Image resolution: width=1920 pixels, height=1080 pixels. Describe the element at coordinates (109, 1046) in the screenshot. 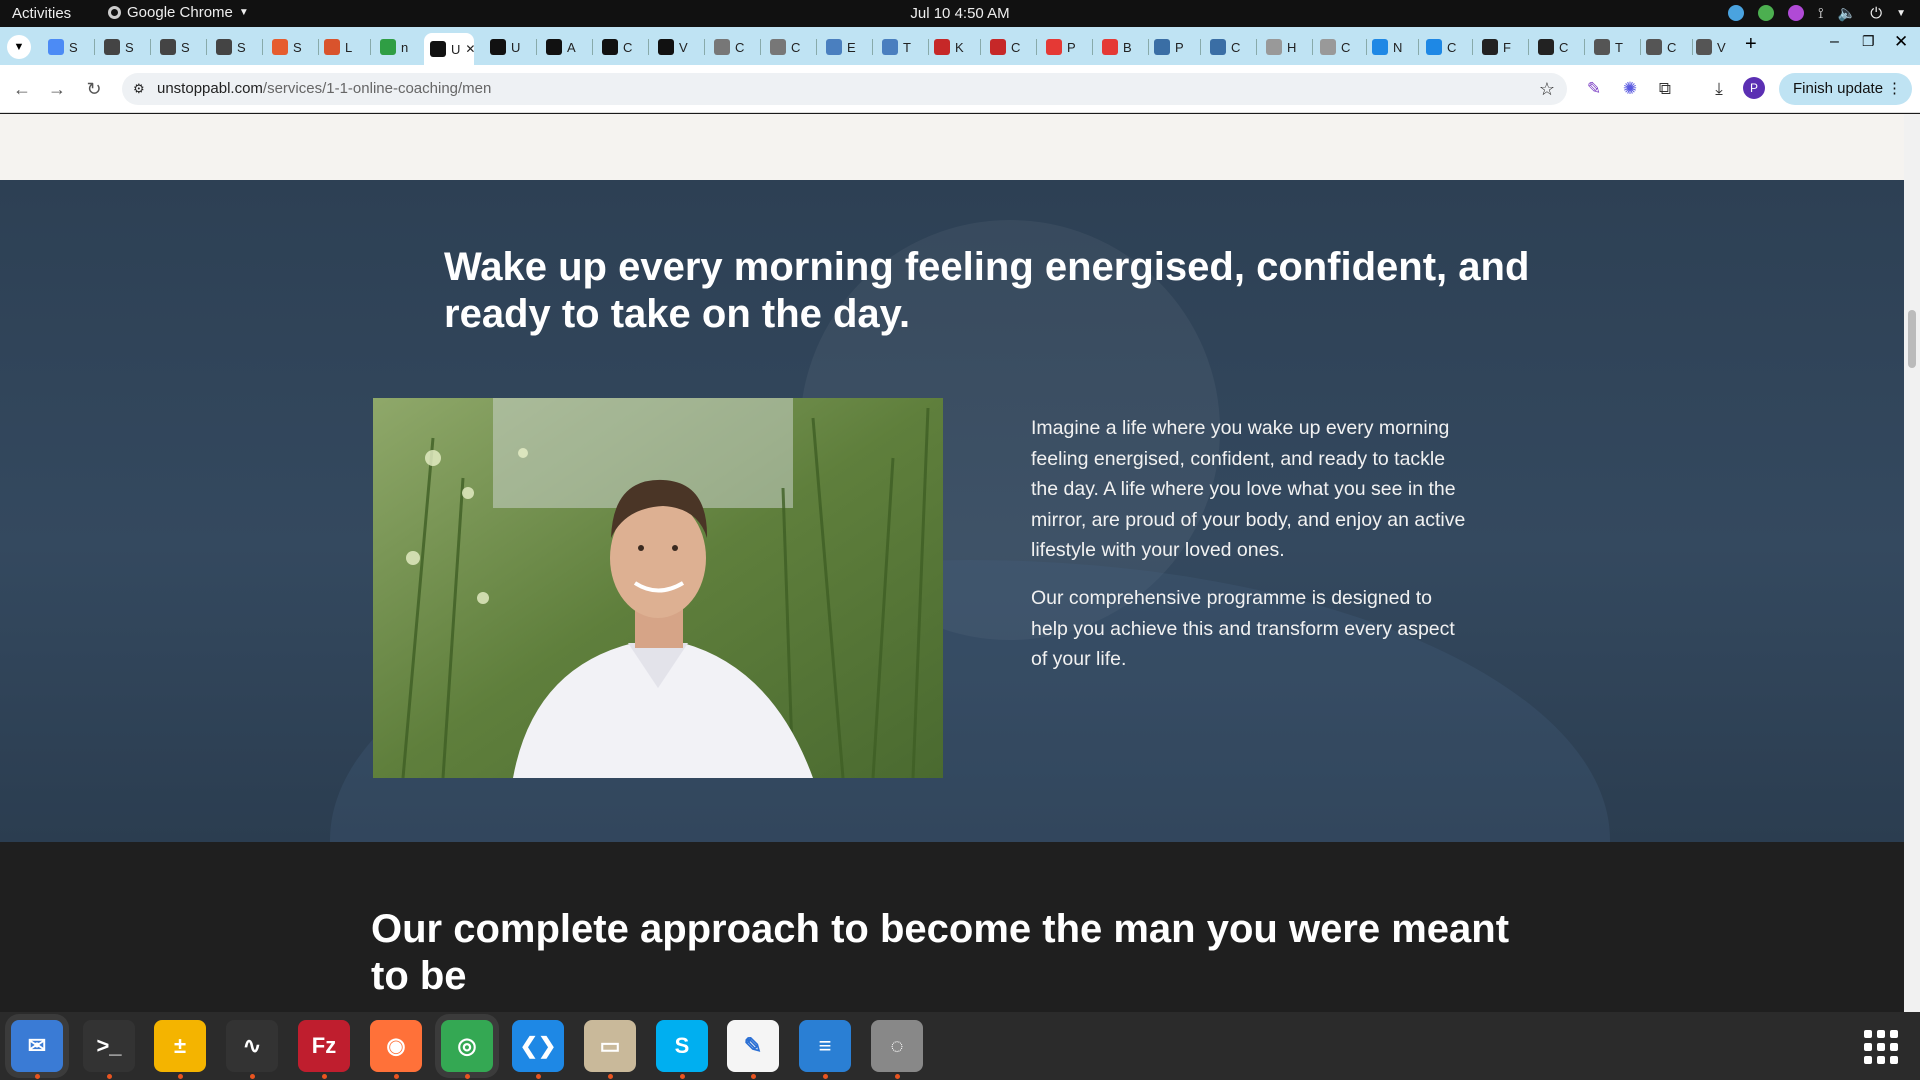

I see `terminal-icon: >_` at that location.